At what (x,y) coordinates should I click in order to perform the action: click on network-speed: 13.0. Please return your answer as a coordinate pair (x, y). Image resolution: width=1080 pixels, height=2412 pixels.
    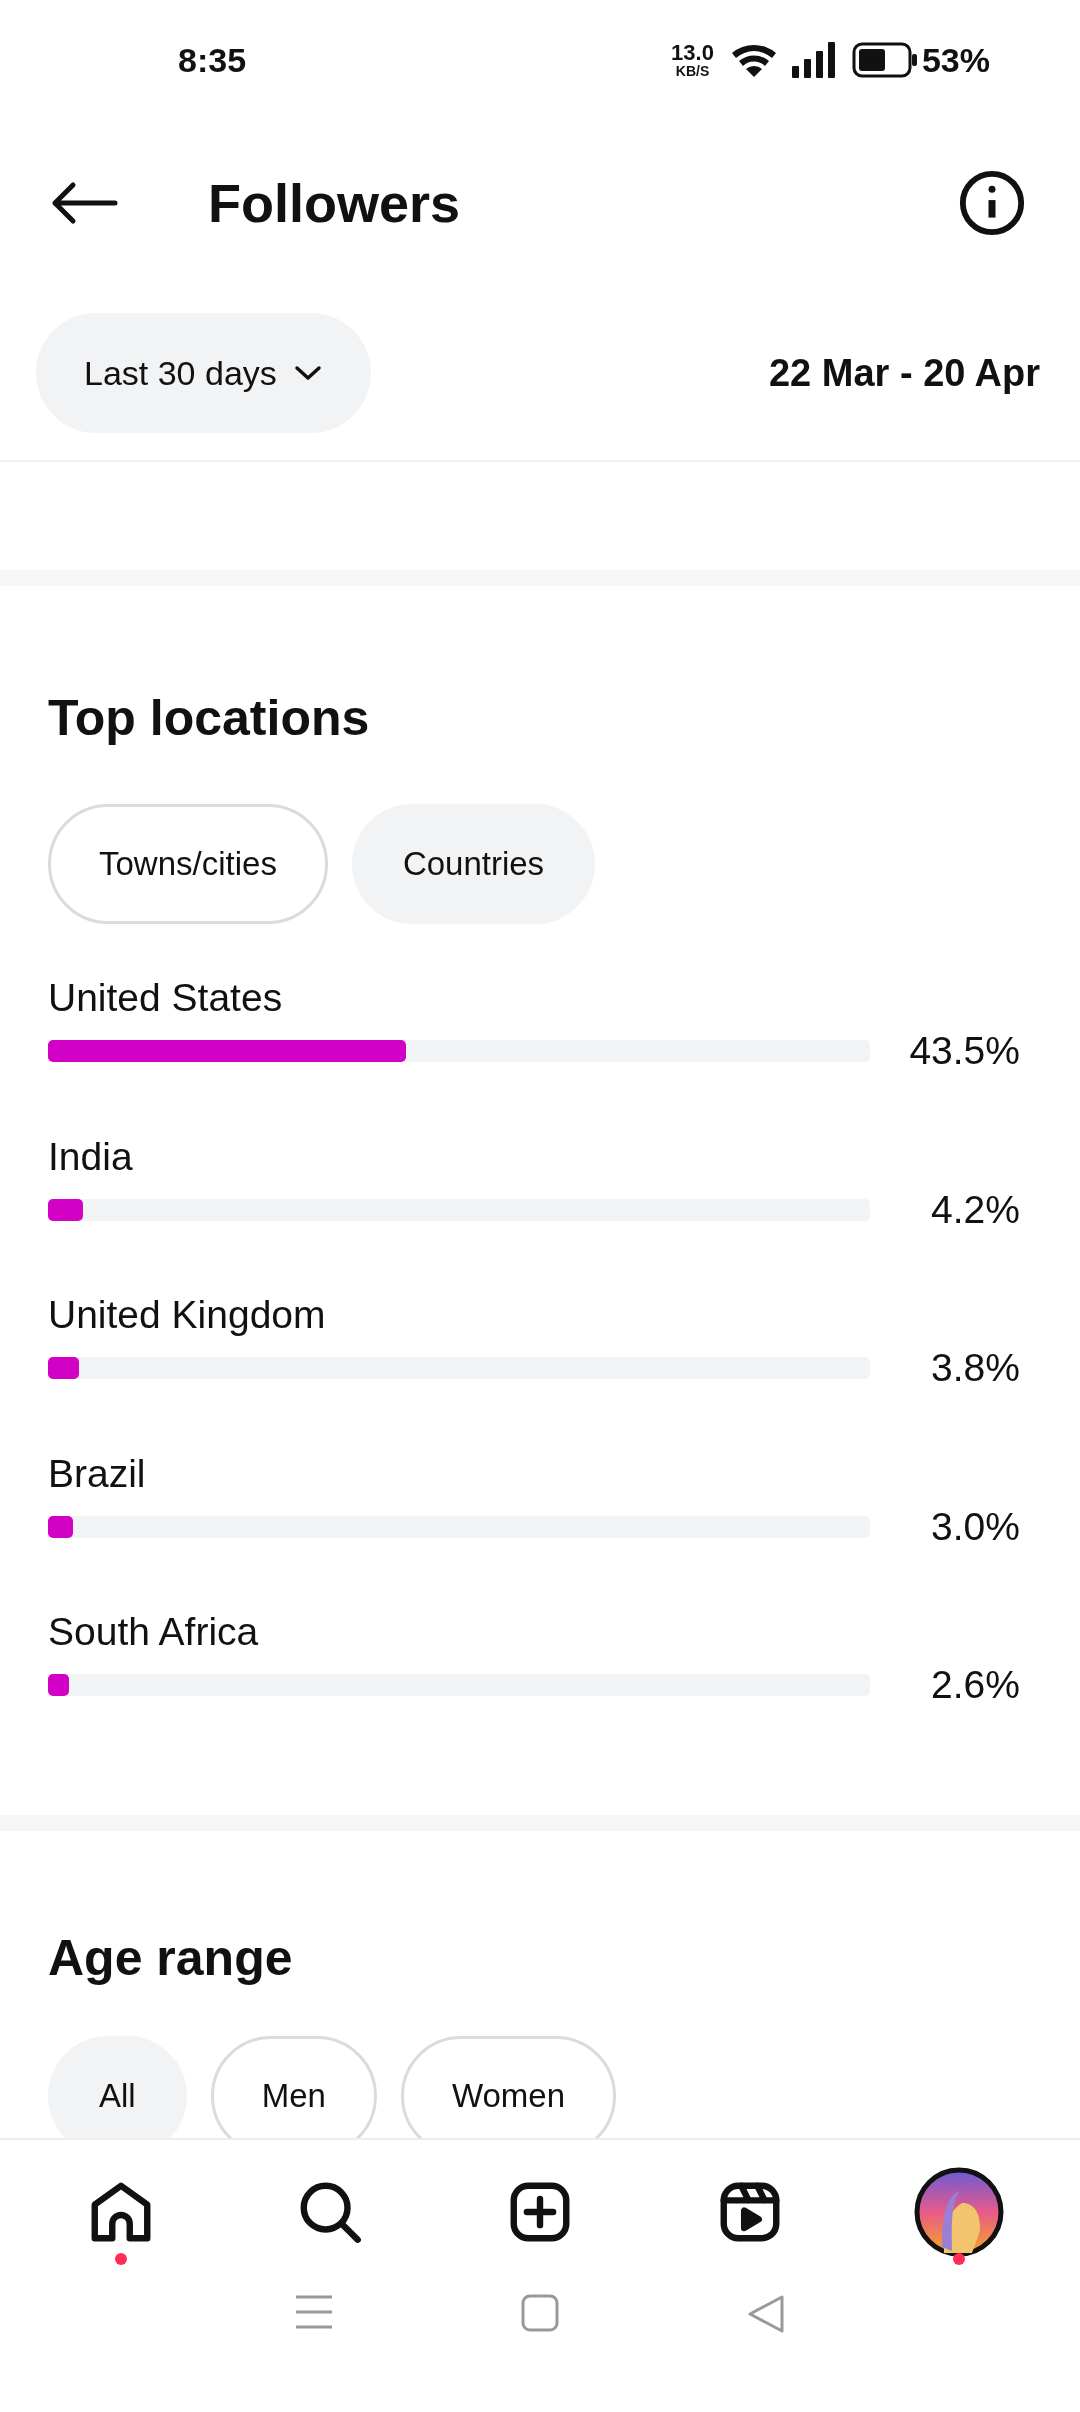
    Looking at the image, I should click on (692, 53).